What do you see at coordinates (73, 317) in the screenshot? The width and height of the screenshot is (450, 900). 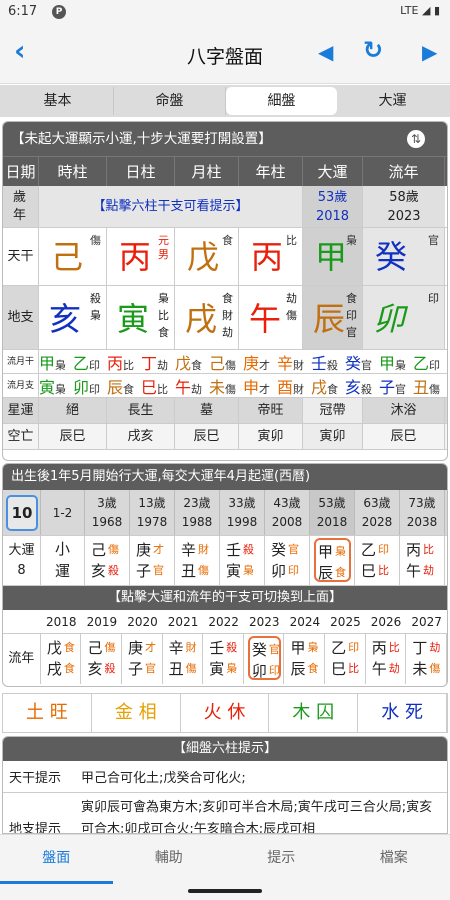 I see `dizhi-cell: 亥殺梟` at bounding box center [73, 317].